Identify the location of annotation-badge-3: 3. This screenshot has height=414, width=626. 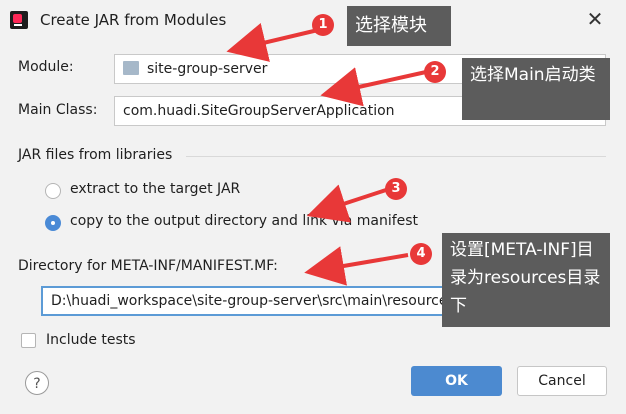
(396, 189).